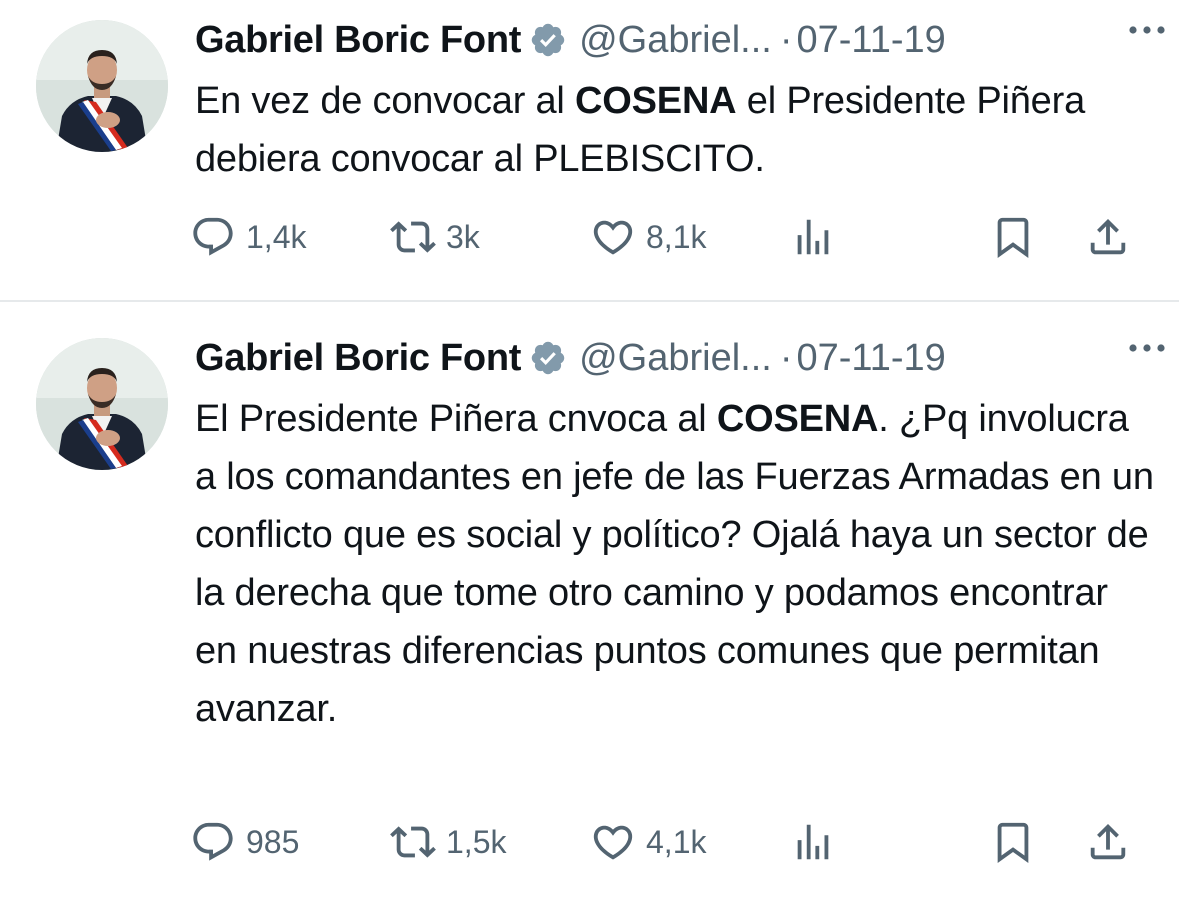 The width and height of the screenshot is (1179, 909). What do you see at coordinates (276, 236) in the screenshot?
I see `reply-count: 1,4k` at bounding box center [276, 236].